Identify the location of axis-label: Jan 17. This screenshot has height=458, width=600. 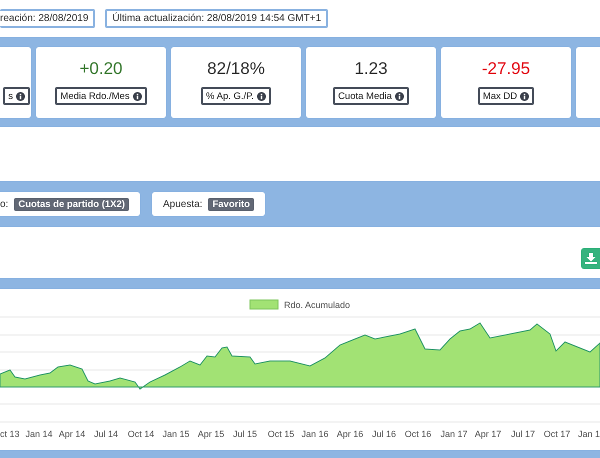
(454, 434).